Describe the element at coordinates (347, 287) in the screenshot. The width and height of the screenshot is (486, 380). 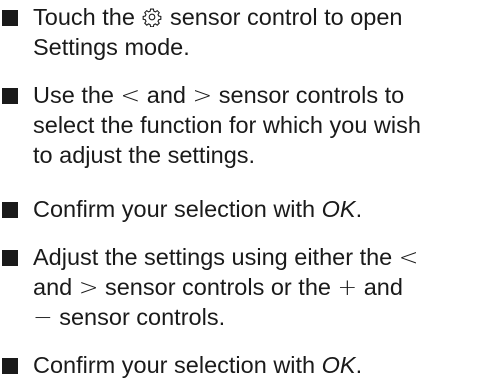
I see `control-symbol: +` at that location.